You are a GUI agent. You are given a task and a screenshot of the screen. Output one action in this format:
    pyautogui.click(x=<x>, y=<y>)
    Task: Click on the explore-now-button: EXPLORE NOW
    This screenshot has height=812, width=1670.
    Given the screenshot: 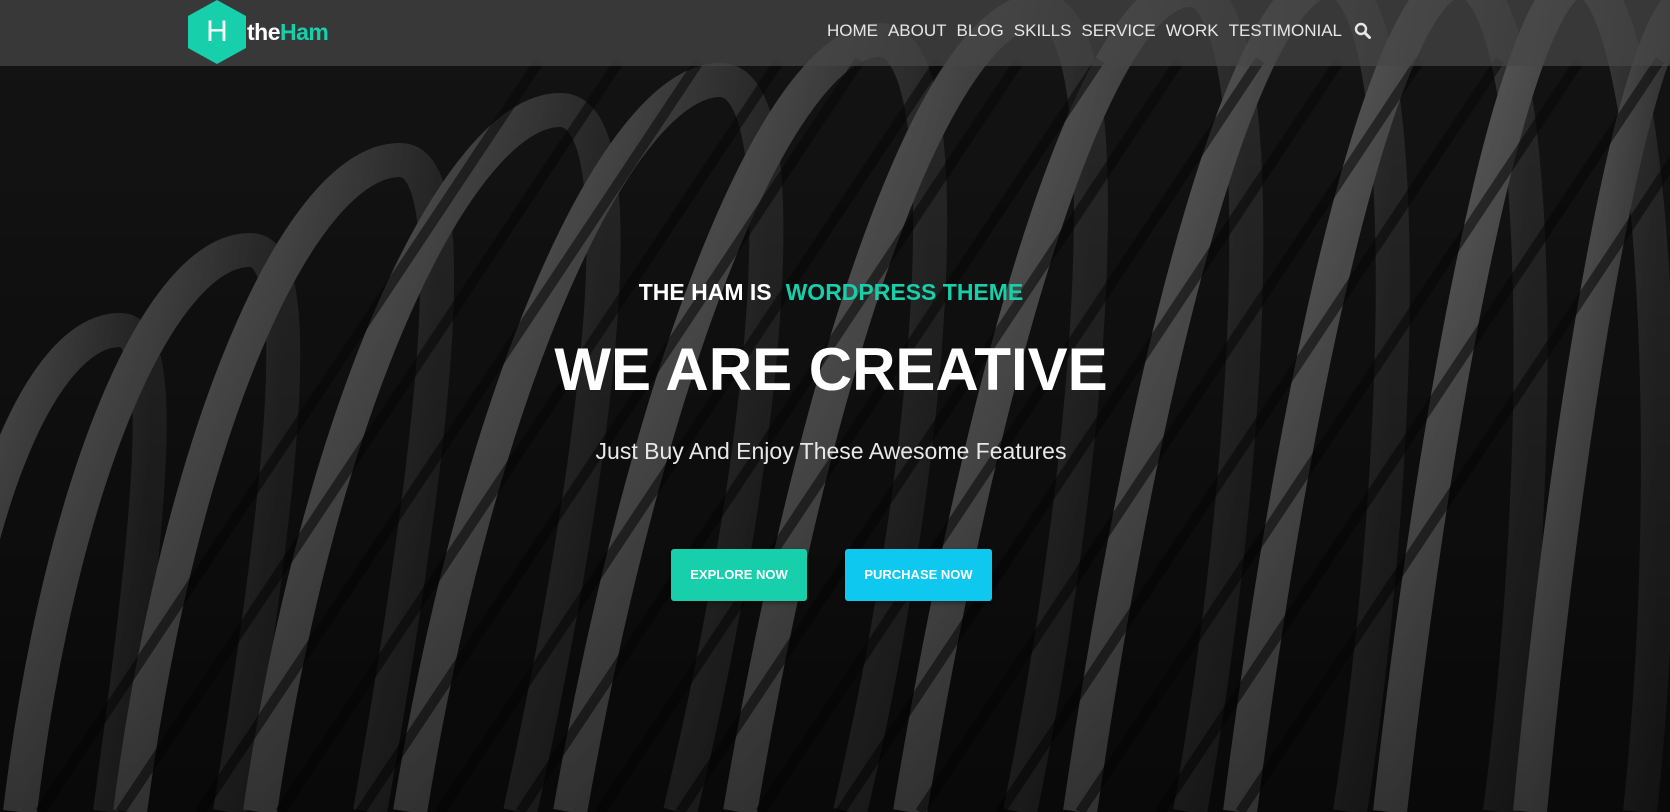 What is the action you would take?
    pyautogui.click(x=739, y=575)
    